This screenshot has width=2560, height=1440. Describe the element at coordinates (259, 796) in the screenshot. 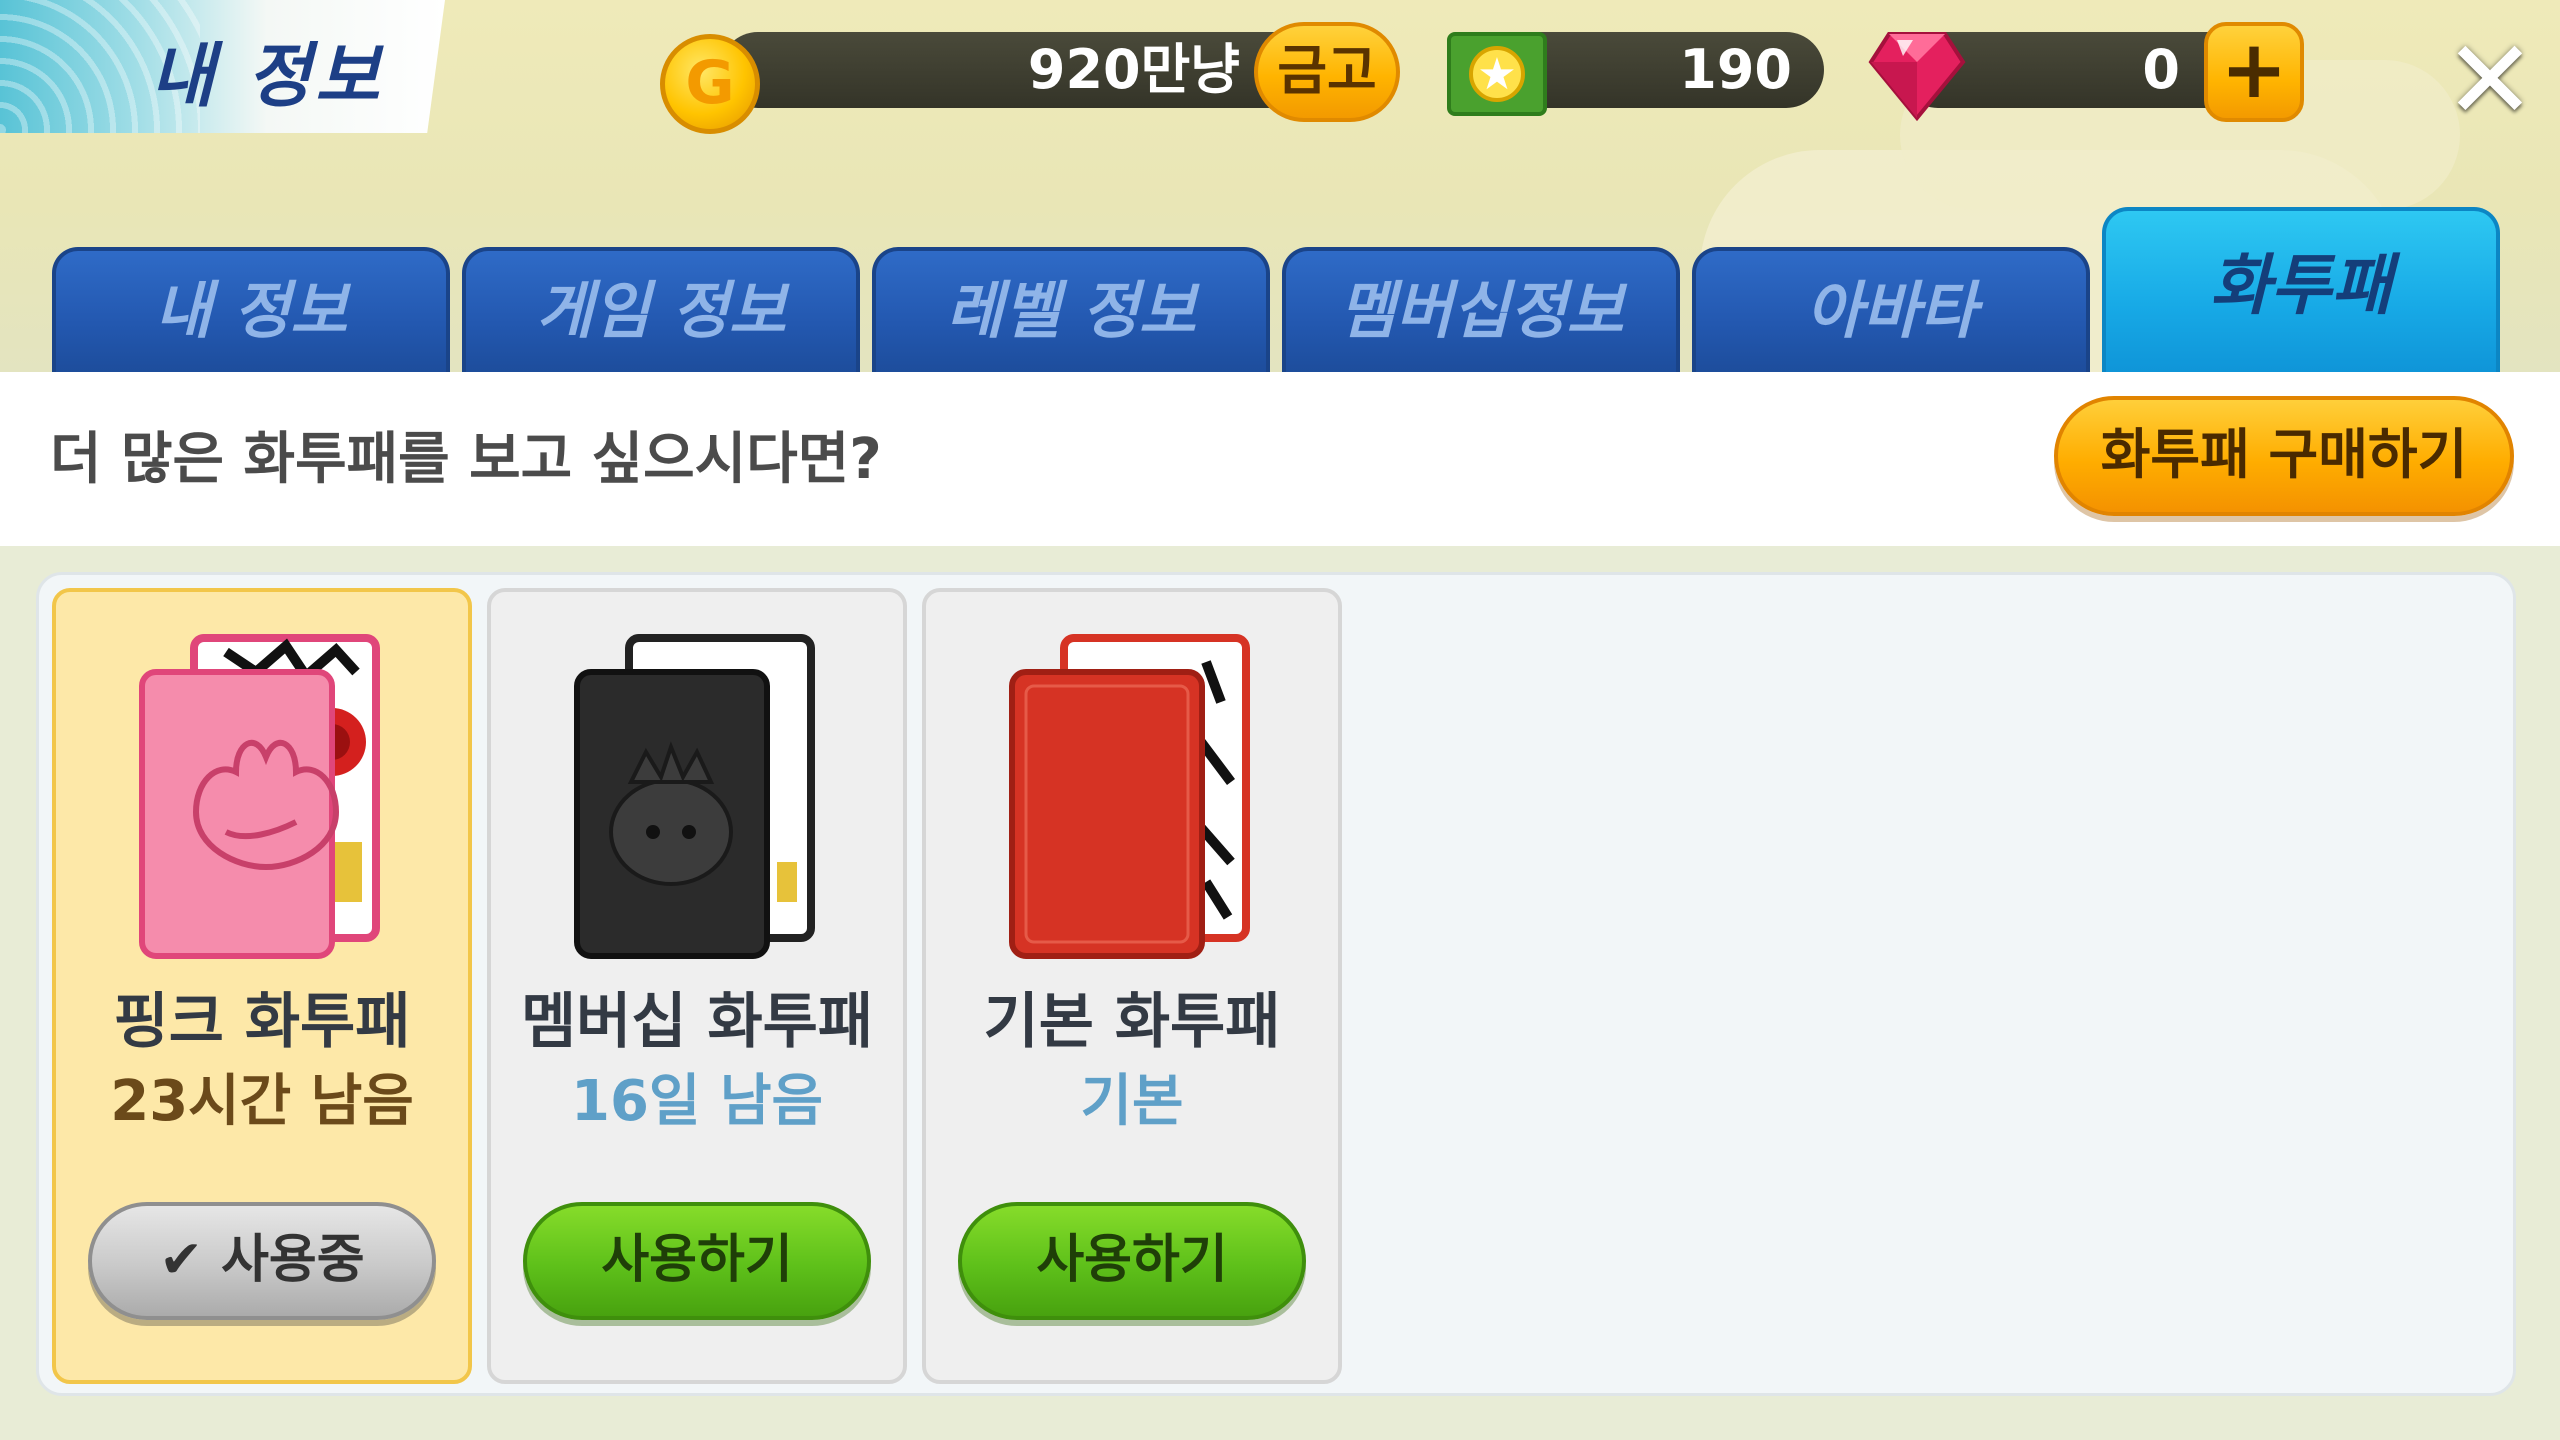

I see `pink-card-art-icon` at that location.